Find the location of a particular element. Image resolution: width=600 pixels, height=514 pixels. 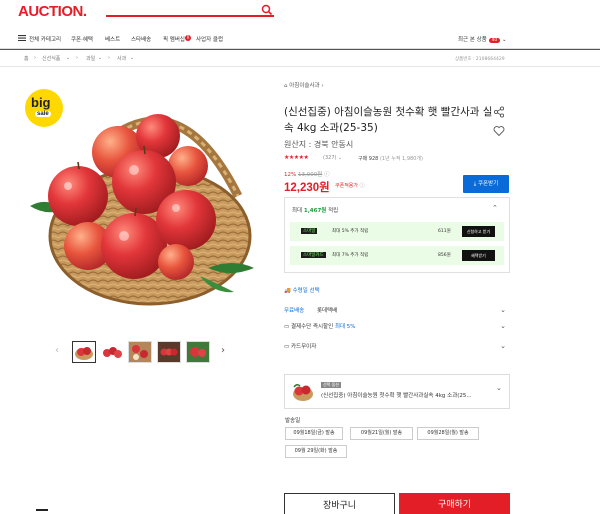

points-title: 최대 1,467원 적립 is located at coordinates (315, 210).